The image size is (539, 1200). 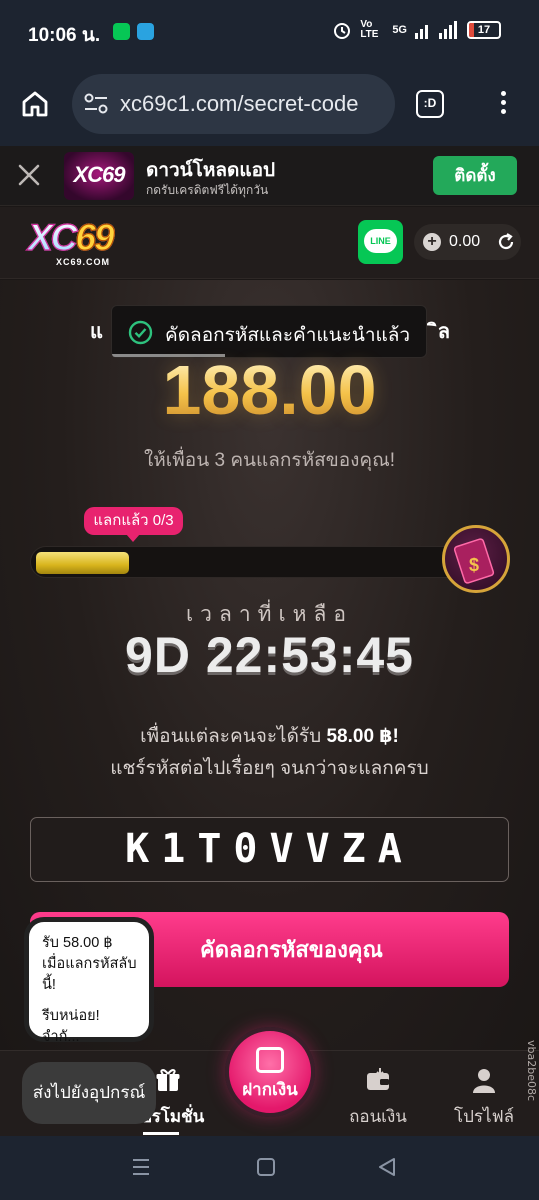 What do you see at coordinates (269, 390) in the screenshot?
I see `bonus-amount: 188.00` at bounding box center [269, 390].